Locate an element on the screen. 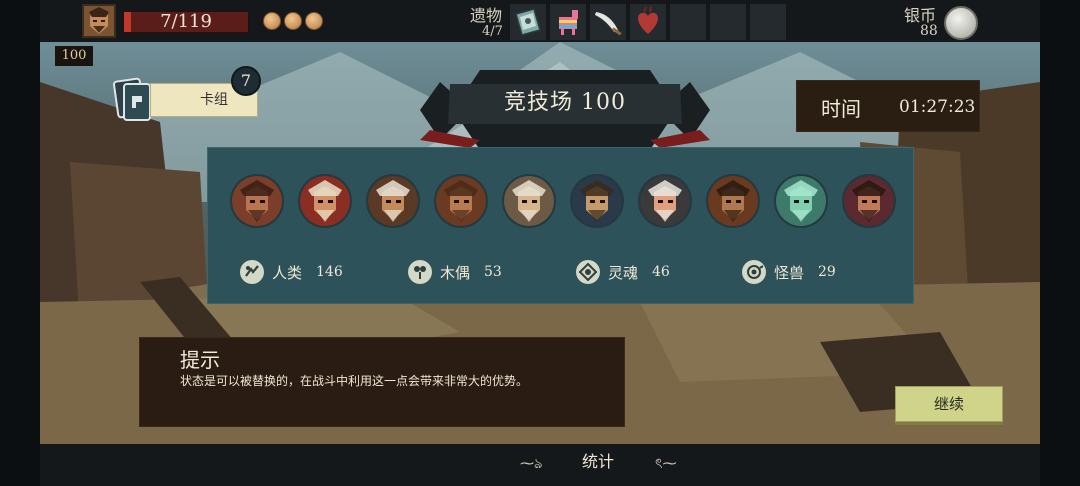 The width and height of the screenshot is (1080, 486). silver-coin-icon is located at coordinates (961, 23).